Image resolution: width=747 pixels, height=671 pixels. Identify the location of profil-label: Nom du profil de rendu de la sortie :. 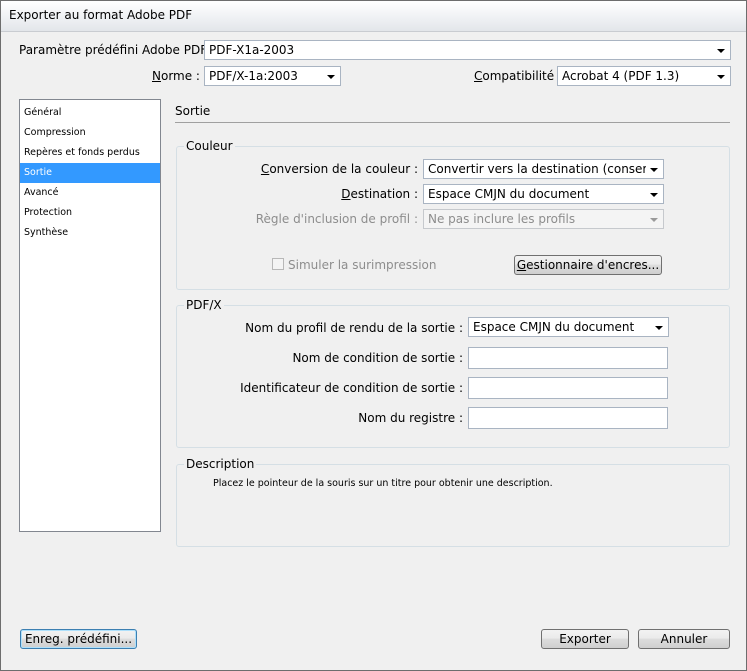
(354, 328).